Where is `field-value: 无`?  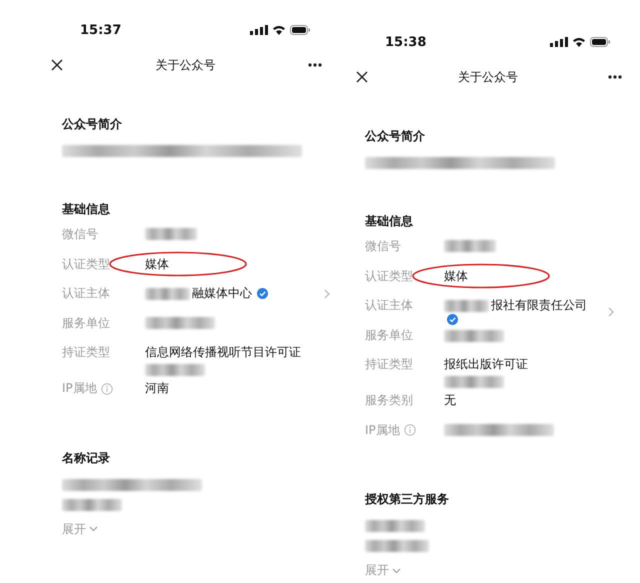
field-value: 无 is located at coordinates (450, 400).